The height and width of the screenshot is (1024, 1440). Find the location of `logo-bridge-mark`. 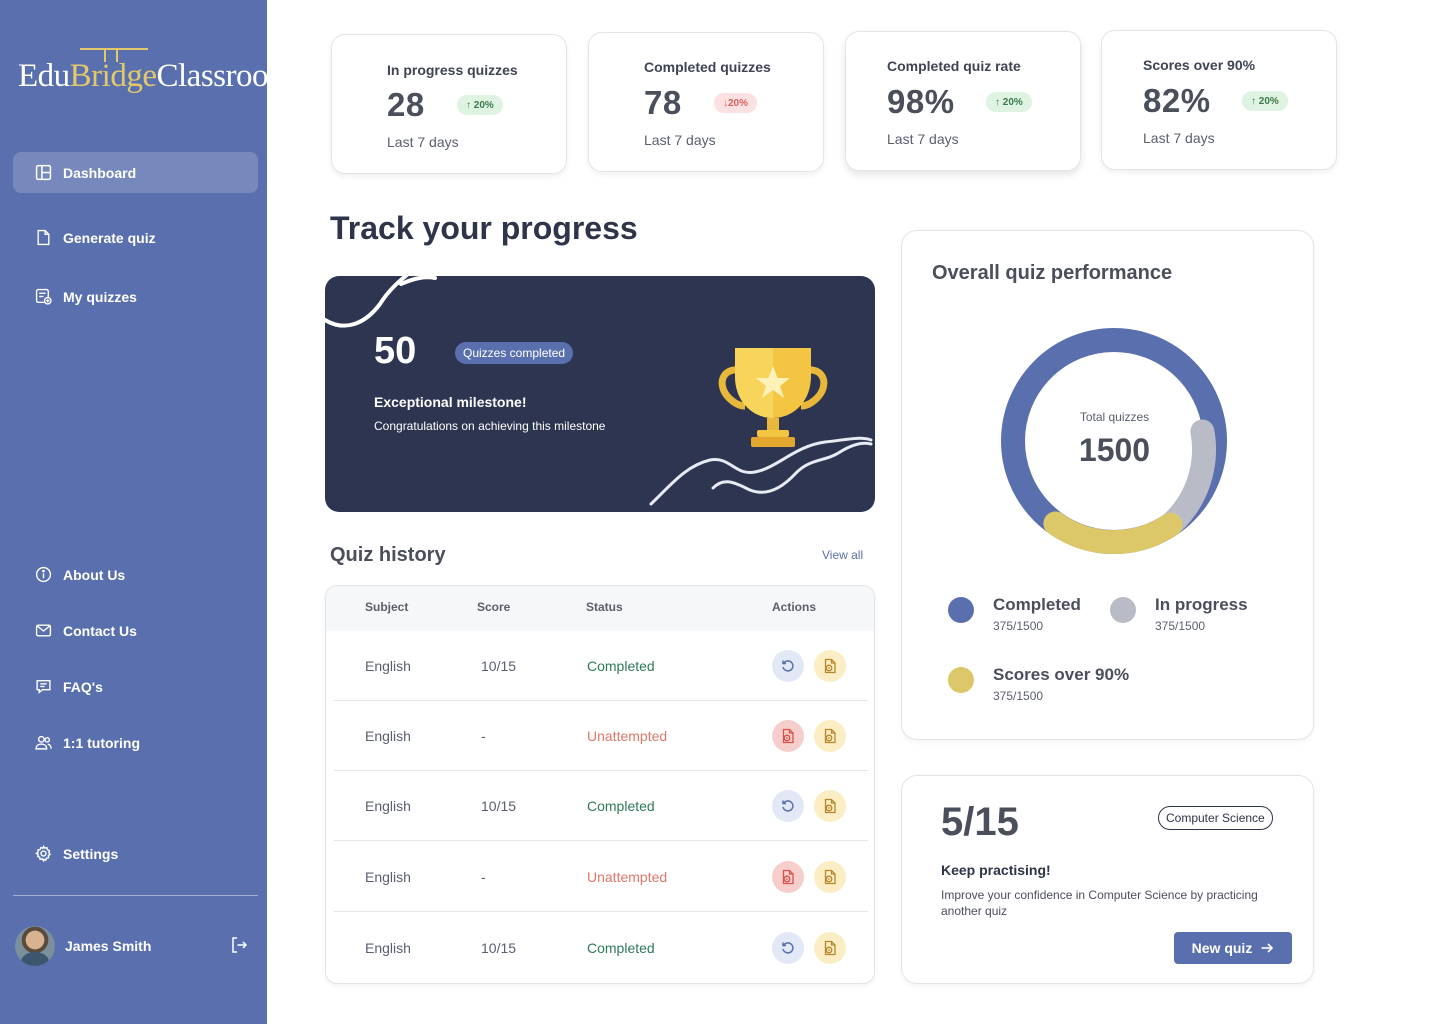

logo-bridge-mark is located at coordinates (114, 52).